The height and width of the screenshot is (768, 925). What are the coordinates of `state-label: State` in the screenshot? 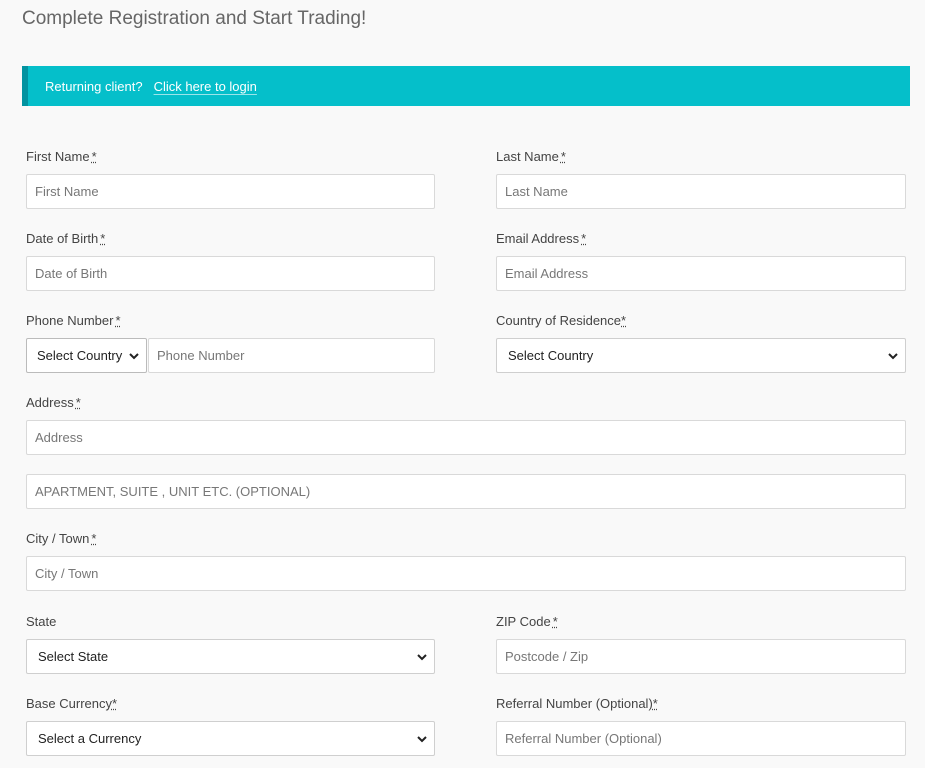 It's located at (41, 621).